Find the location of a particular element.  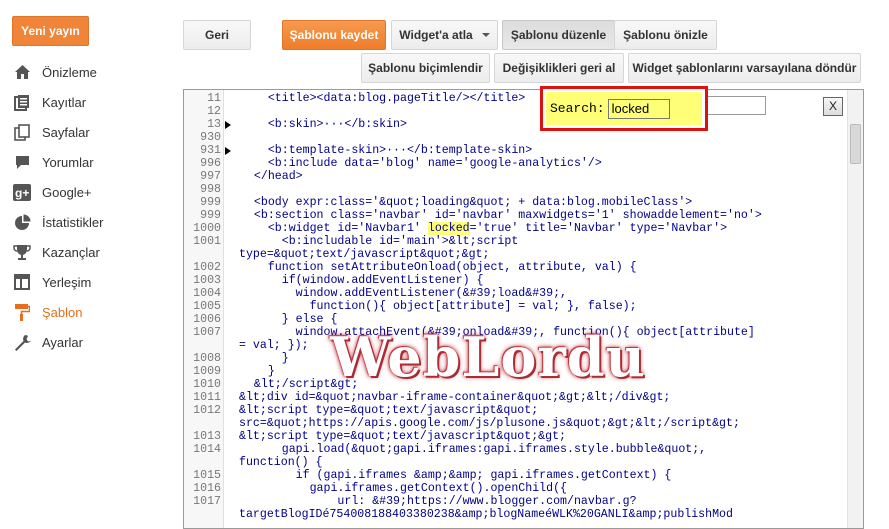

line-number: 1014 is located at coordinates (207, 449).